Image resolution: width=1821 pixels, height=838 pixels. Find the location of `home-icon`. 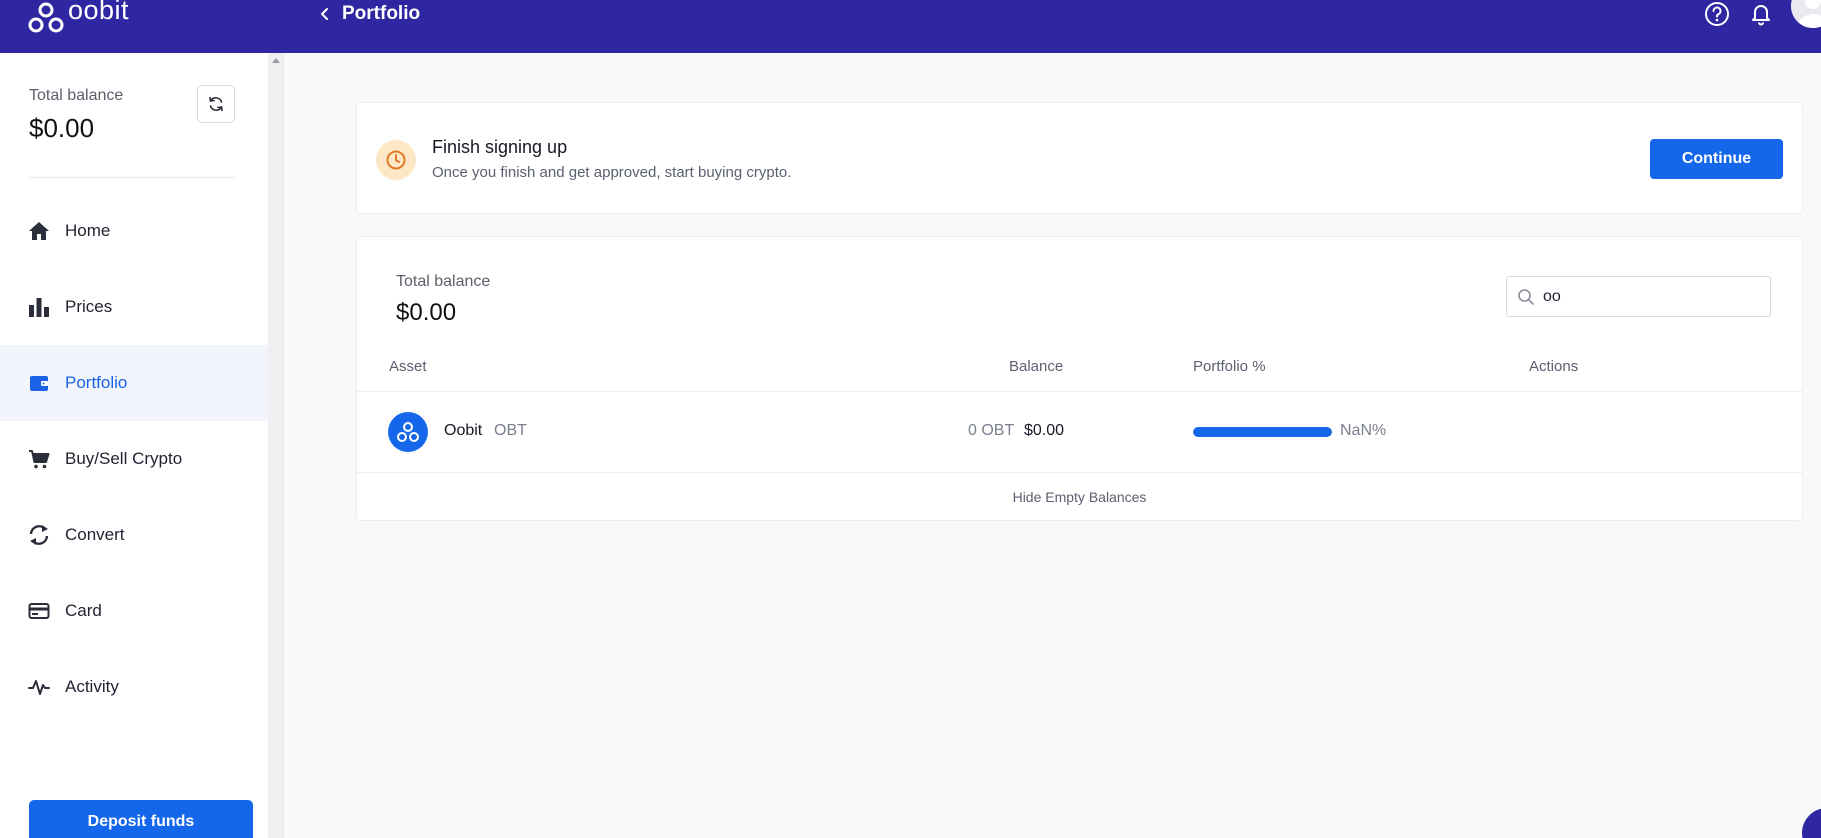

home-icon is located at coordinates (39, 231).